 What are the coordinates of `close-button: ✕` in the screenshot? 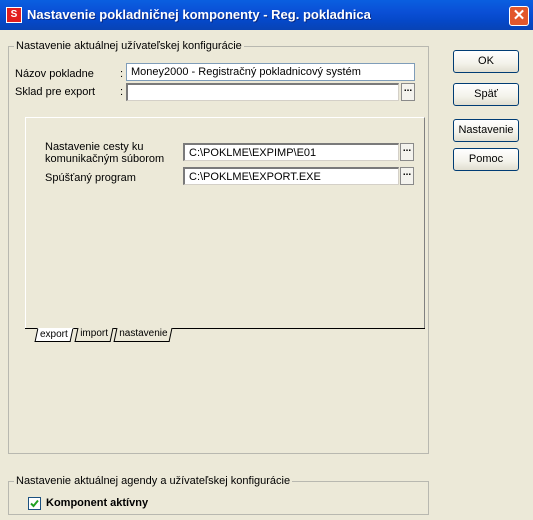 It's located at (519, 16).